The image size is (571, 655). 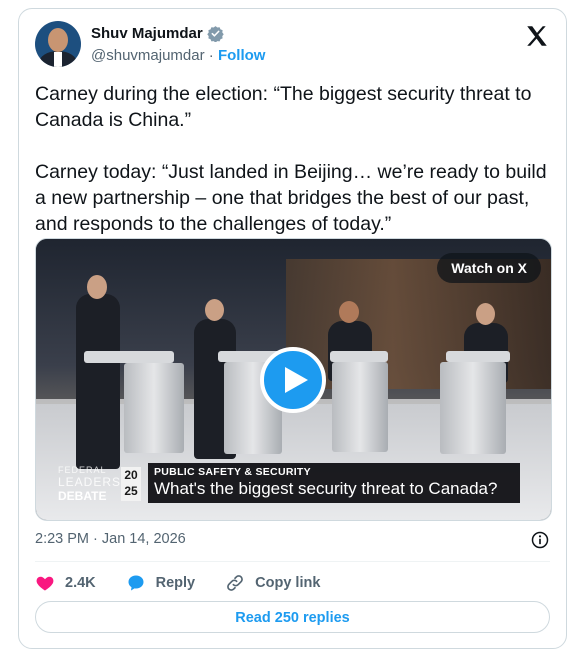 What do you see at coordinates (537, 36) in the screenshot?
I see `x-logo-icon` at bounding box center [537, 36].